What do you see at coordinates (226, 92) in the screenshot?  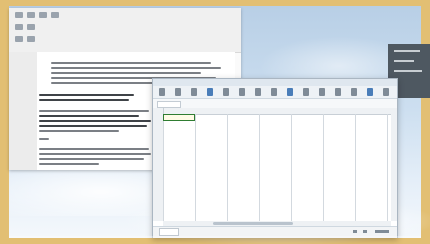 I see `undo-icon` at bounding box center [226, 92].